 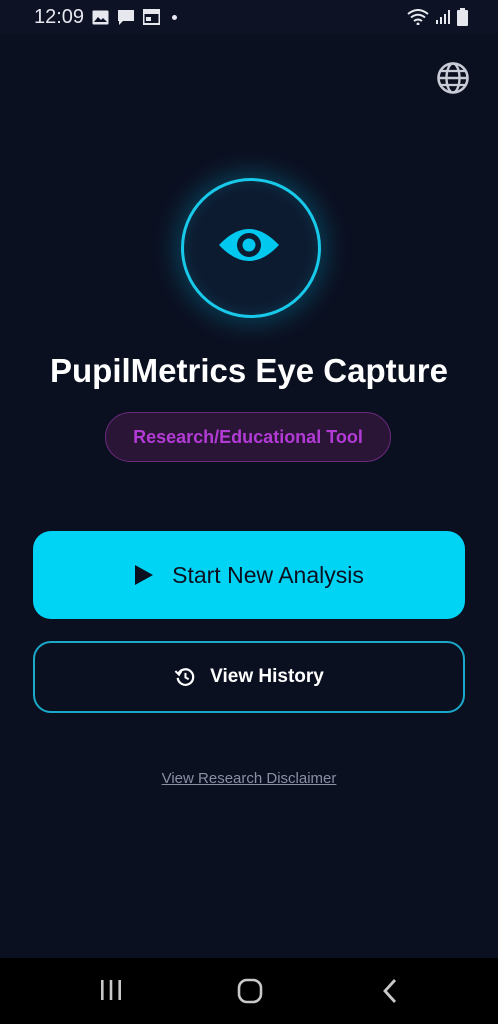 I want to click on research-disclaimer-link: View Research Disclaimer, so click(x=249, y=778).